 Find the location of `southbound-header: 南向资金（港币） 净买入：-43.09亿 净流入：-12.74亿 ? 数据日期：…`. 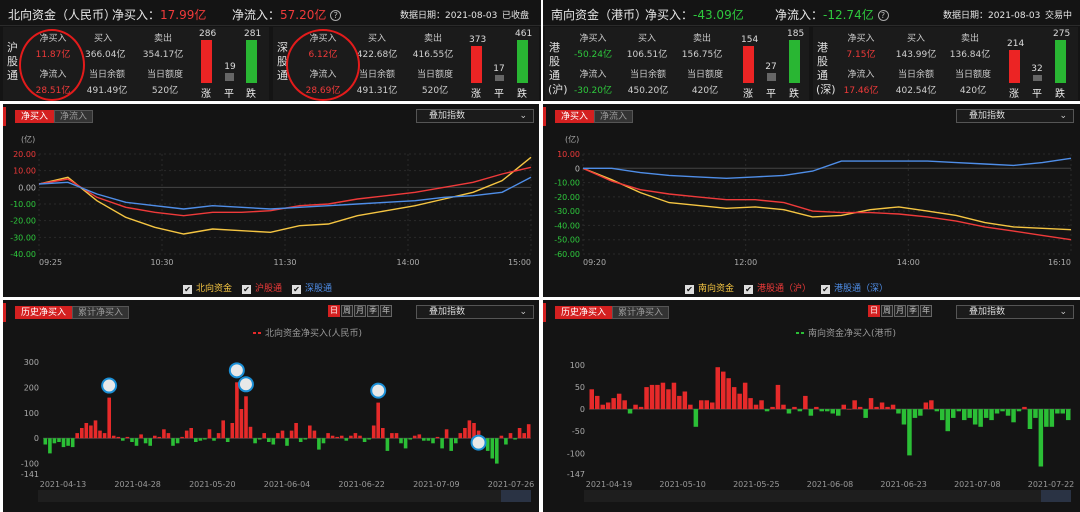

southbound-header: 南向资金（港币） 净买入：-43.09亿 净流入：-12.74亿 ? 数据日期：… is located at coordinates (811, 13).